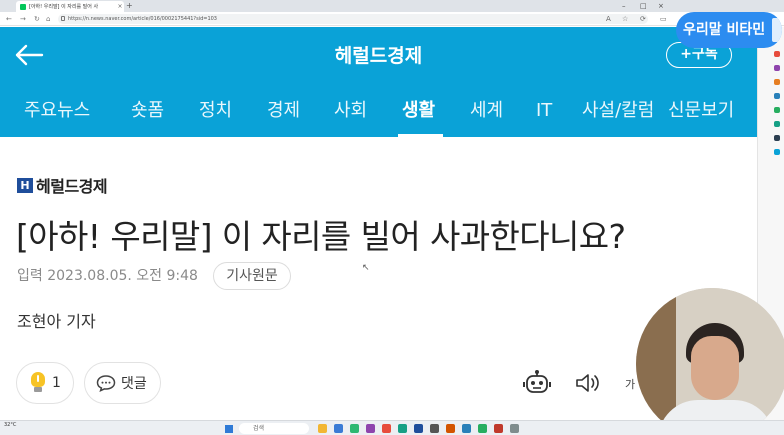  I want to click on font-size-button: 가, so click(630, 384).